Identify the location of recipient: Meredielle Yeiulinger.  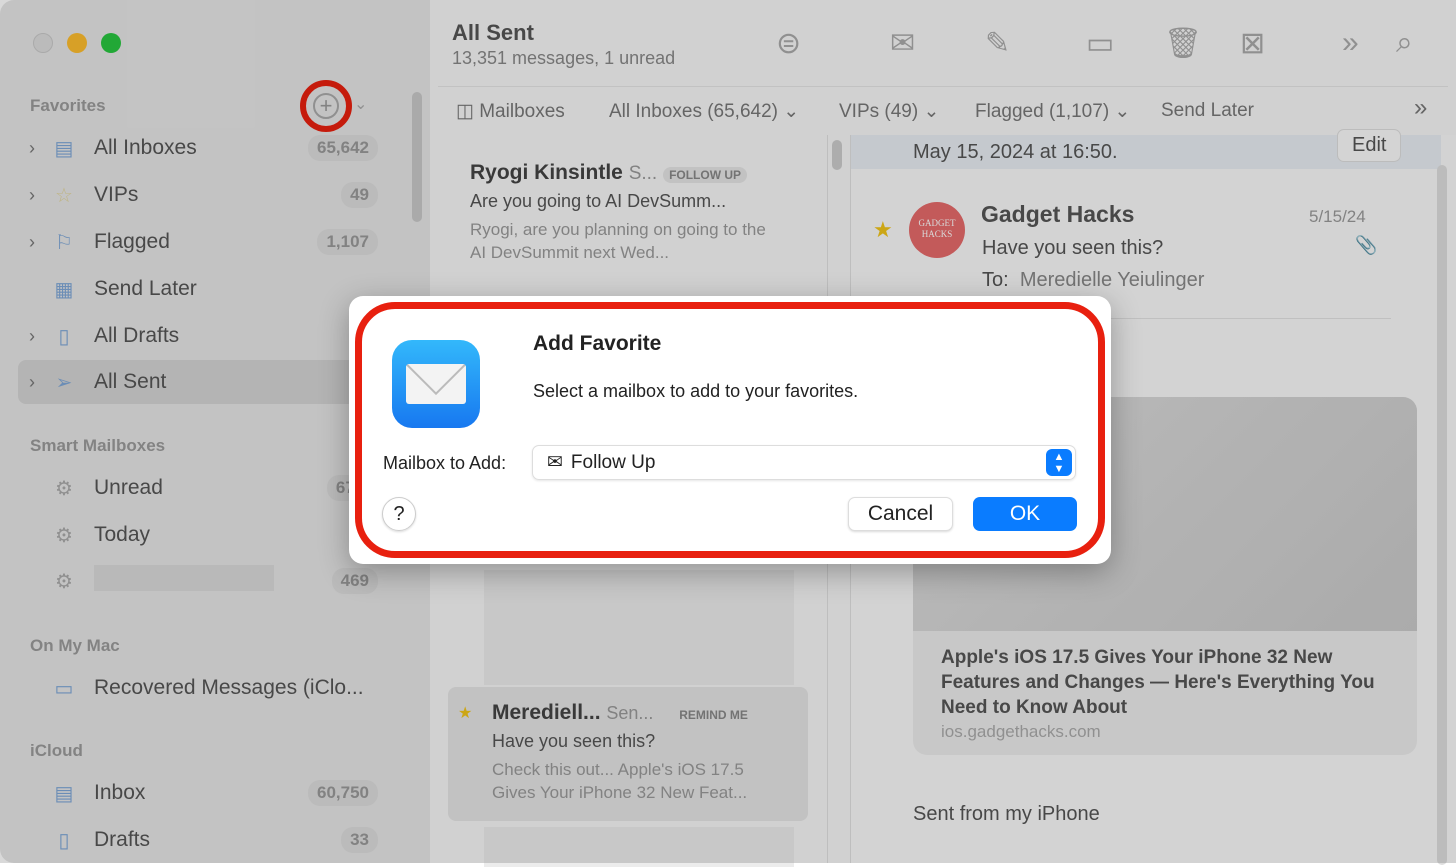
(1112, 280).